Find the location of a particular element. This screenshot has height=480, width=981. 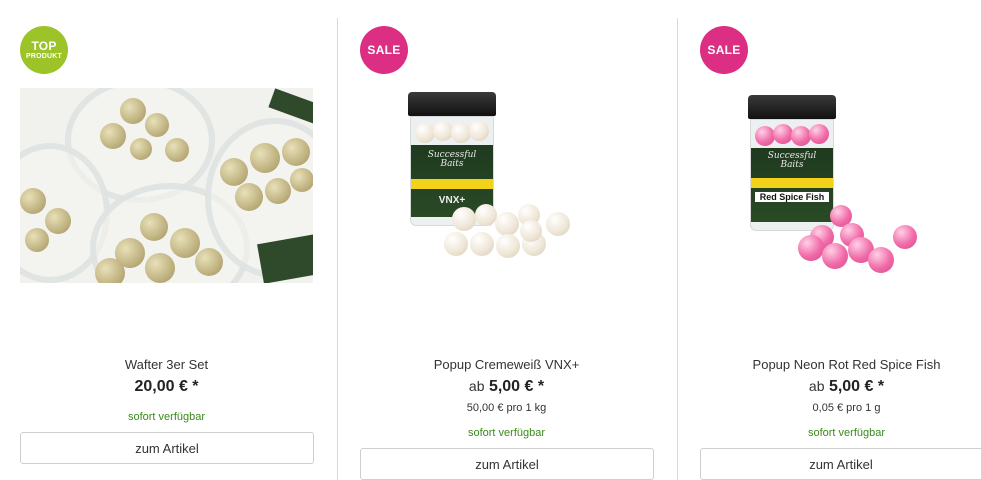

unit-price: 50,00 € pro 1 kg is located at coordinates (506, 408).